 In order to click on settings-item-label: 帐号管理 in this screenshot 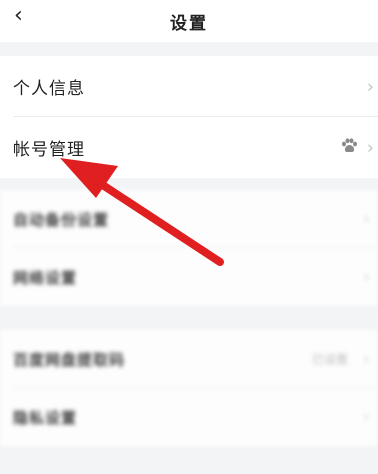, I will do `click(49, 150)`.